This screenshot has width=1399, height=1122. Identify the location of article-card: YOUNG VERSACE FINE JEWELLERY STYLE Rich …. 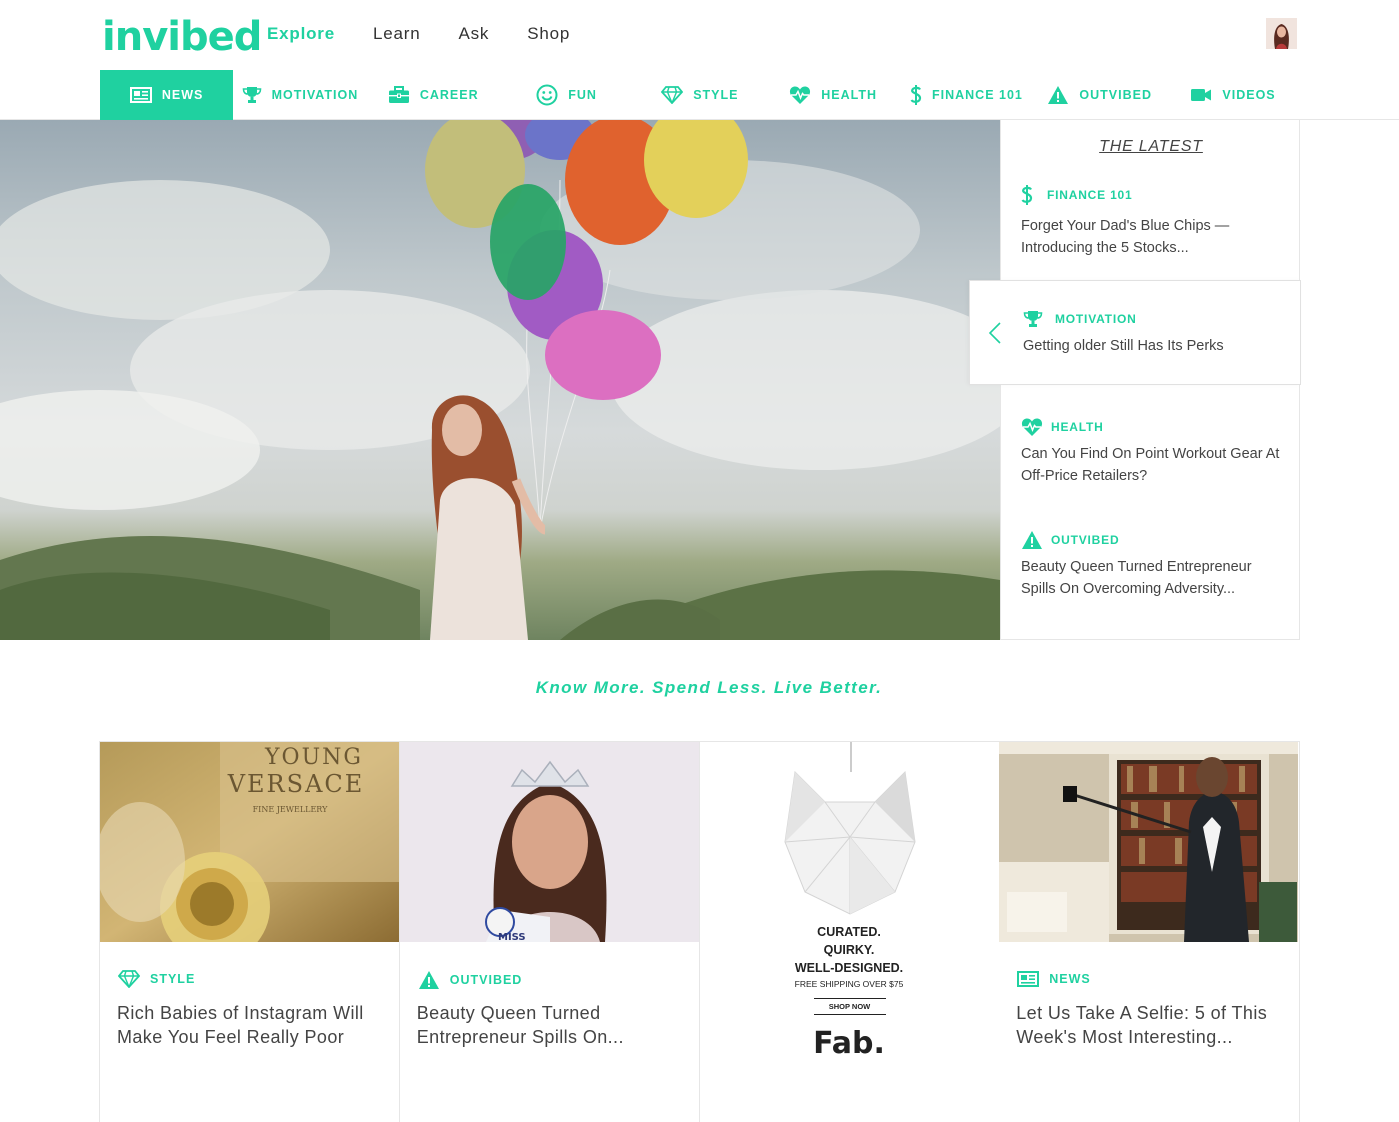
(250, 932).